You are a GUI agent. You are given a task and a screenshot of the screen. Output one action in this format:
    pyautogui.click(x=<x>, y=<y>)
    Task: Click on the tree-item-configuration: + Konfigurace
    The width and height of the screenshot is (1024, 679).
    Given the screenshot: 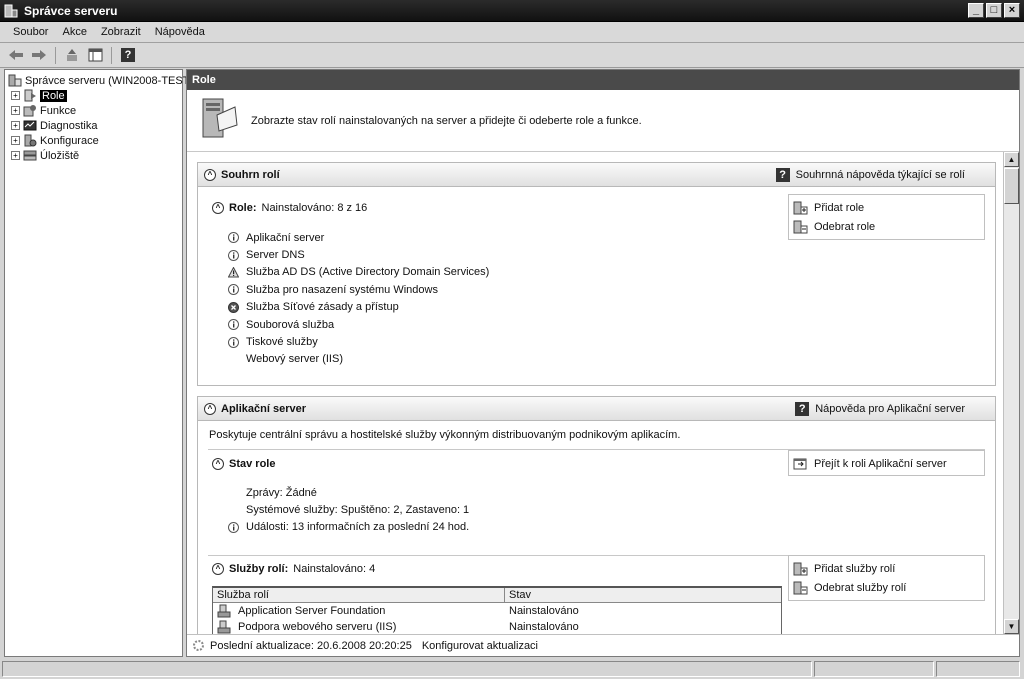 What is the action you would take?
    pyautogui.click(x=93, y=140)
    